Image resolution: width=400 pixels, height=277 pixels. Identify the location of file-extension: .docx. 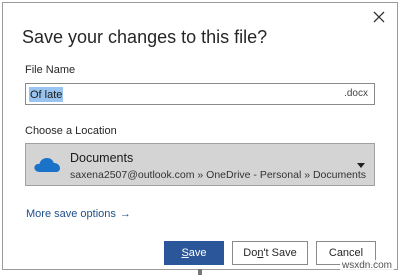
(356, 93).